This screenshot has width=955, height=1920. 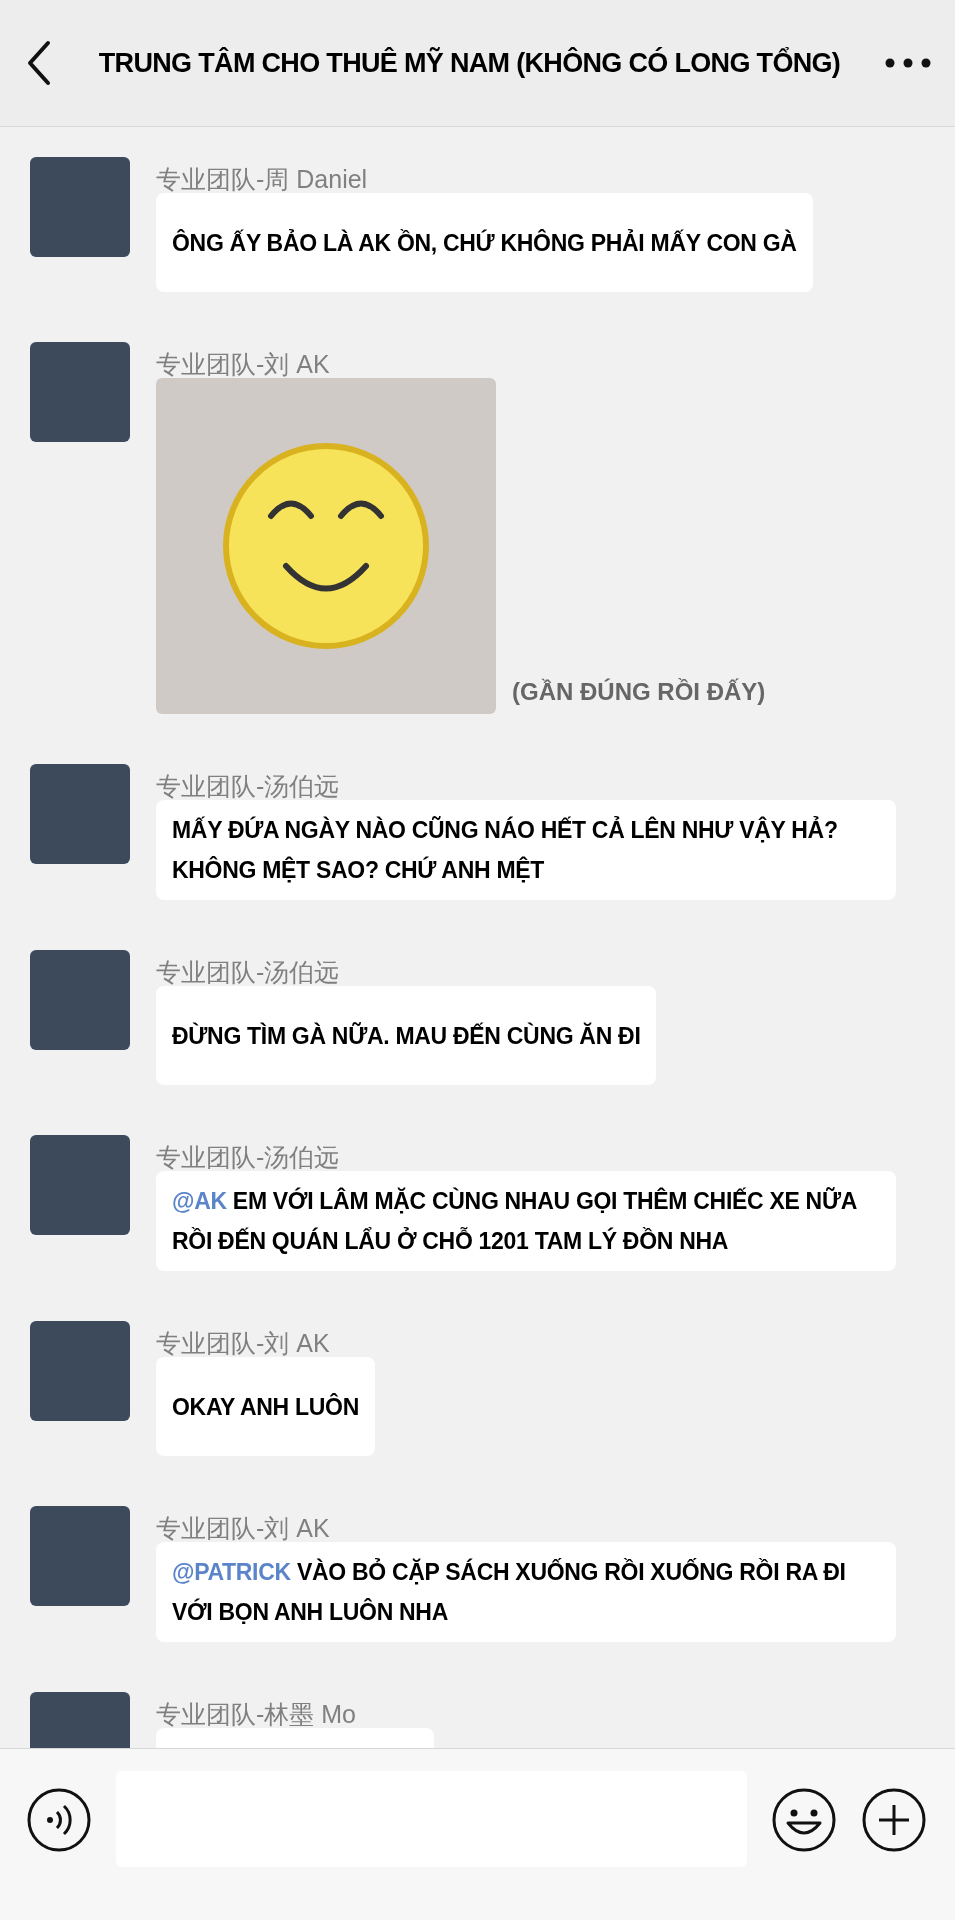 I want to click on voice-icon, so click(x=59, y=1820).